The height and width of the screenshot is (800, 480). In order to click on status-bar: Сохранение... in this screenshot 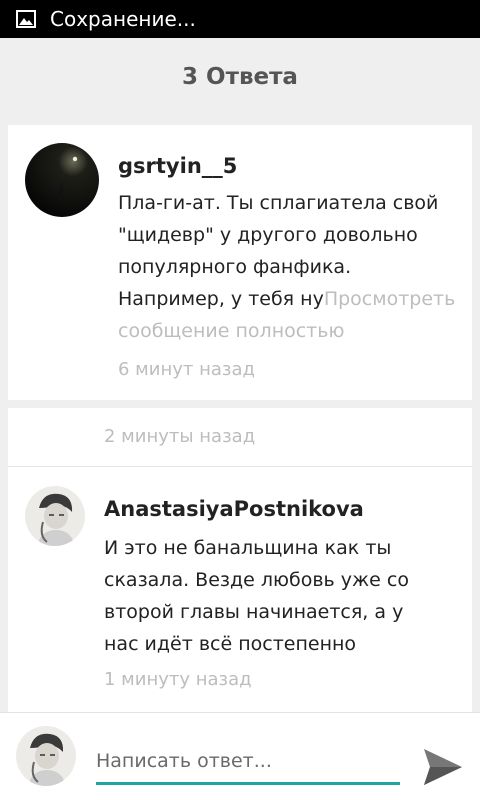, I will do `click(240, 19)`.